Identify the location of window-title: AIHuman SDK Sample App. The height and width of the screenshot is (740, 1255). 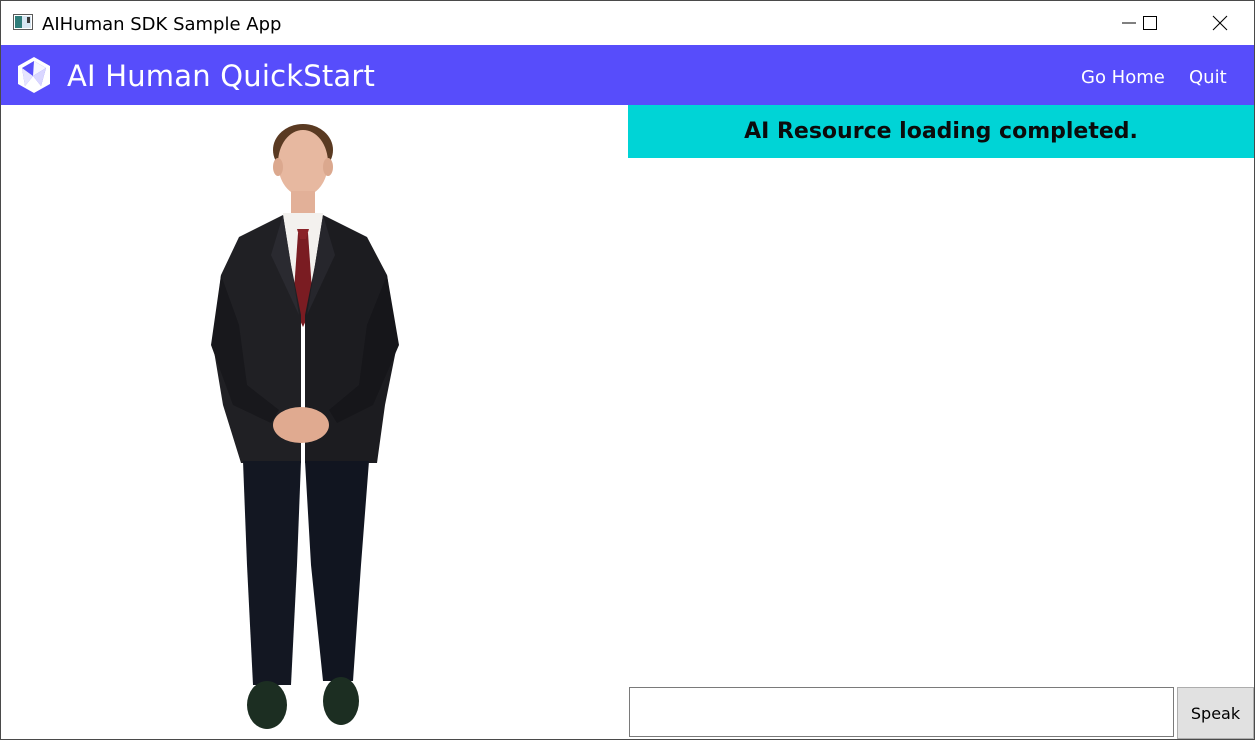
(162, 24).